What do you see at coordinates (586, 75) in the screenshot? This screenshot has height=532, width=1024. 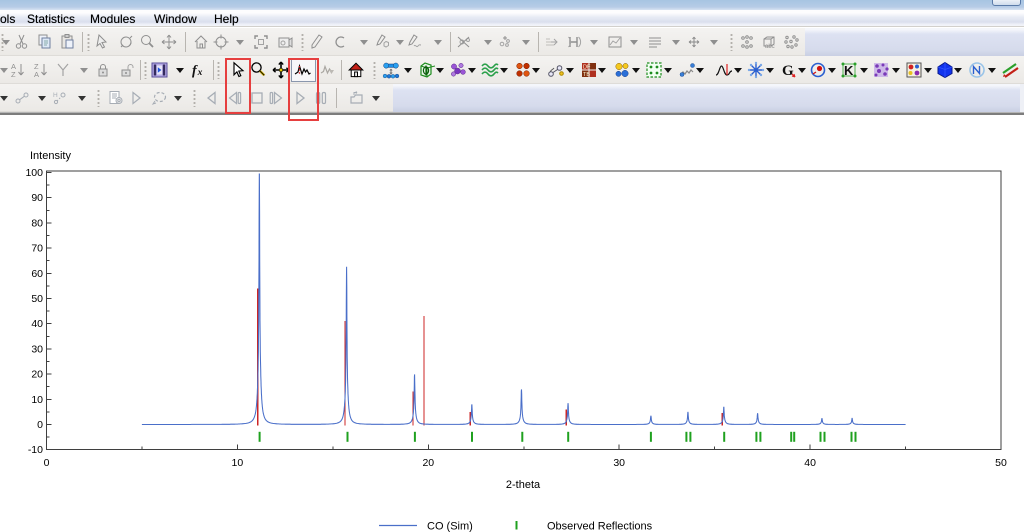 I see `svg-text: TB` at bounding box center [586, 75].